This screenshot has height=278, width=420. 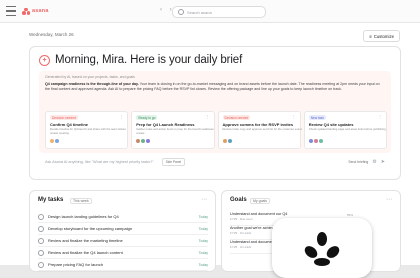 What do you see at coordinates (123, 265) in the screenshot?
I see `task-row: Prepare pricing FAQ for launch Today` at bounding box center [123, 265].